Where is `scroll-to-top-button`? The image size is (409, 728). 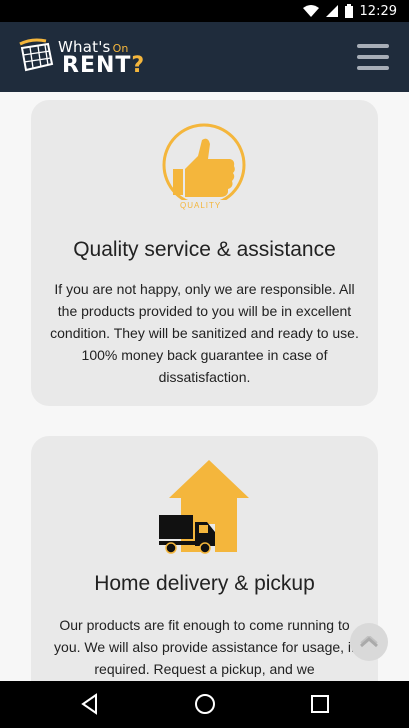 scroll-to-top-button is located at coordinates (369, 642).